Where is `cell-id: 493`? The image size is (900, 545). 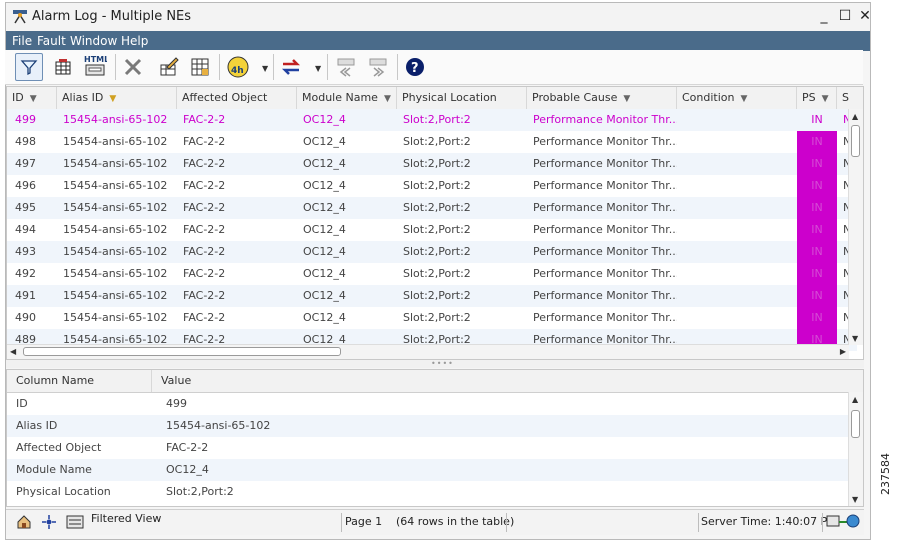
cell-id: 493 is located at coordinates (25, 251).